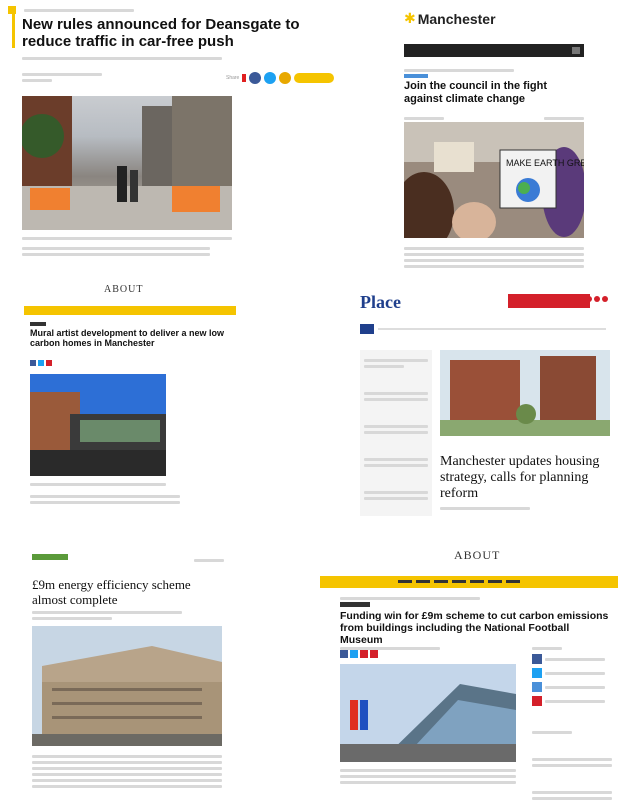 This screenshot has width=618, height=805. I want to click on banner-ad, so click(549, 301).